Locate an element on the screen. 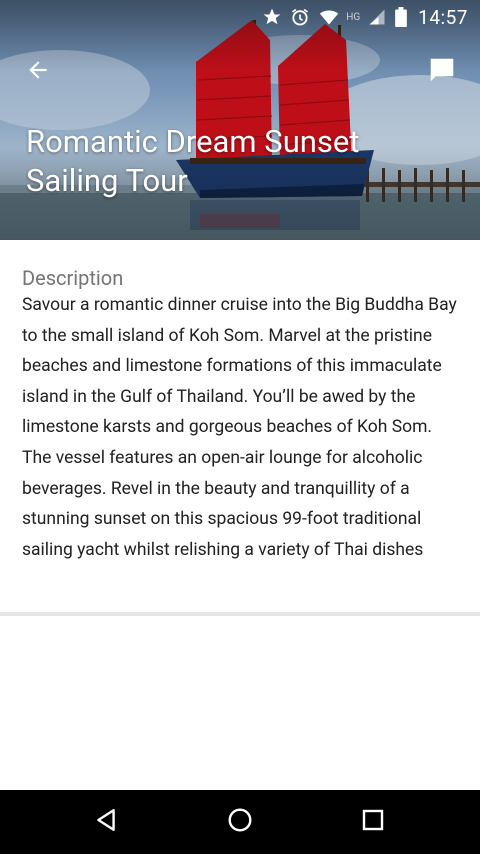 The height and width of the screenshot is (854, 480). back-triangle-icon is located at coordinates (106, 822).